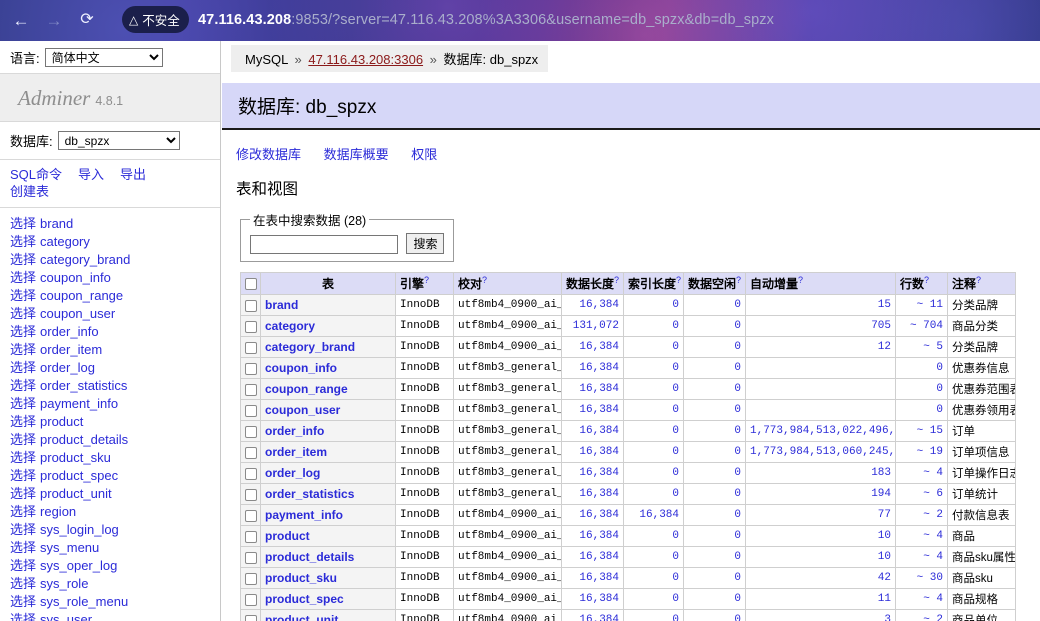 This screenshot has width=1040, height=621. Describe the element at coordinates (714, 283) in the screenshot. I see `header-data-free: 数据空闲?` at that location.